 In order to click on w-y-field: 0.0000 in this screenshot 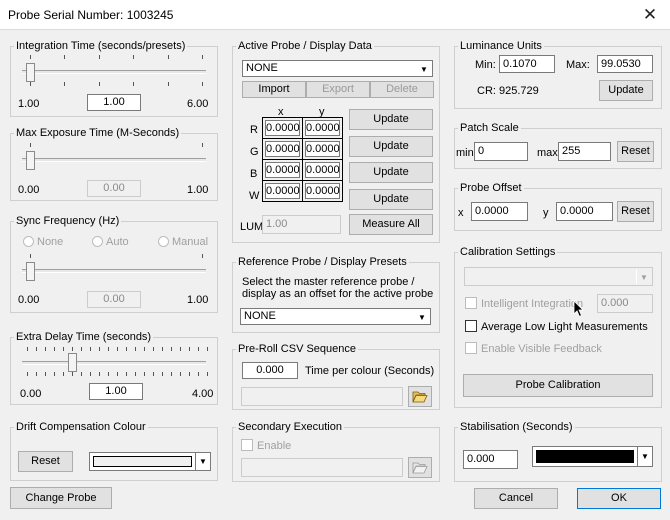, I will do `click(322, 191)`.